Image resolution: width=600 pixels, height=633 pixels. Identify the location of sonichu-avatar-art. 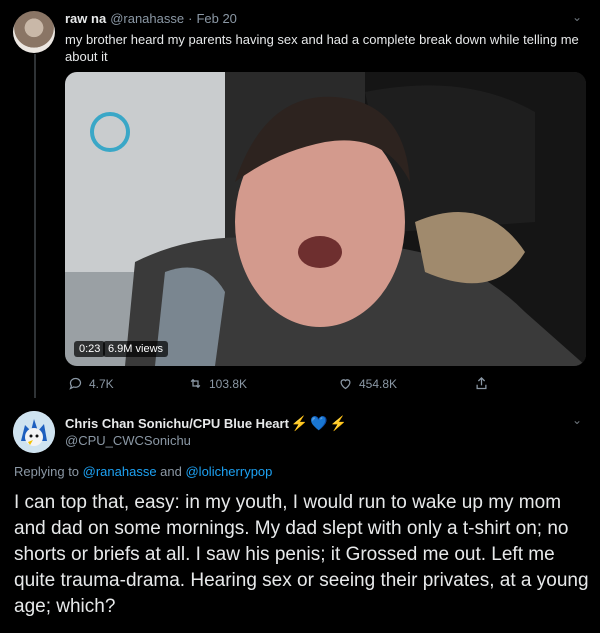
(34, 432).